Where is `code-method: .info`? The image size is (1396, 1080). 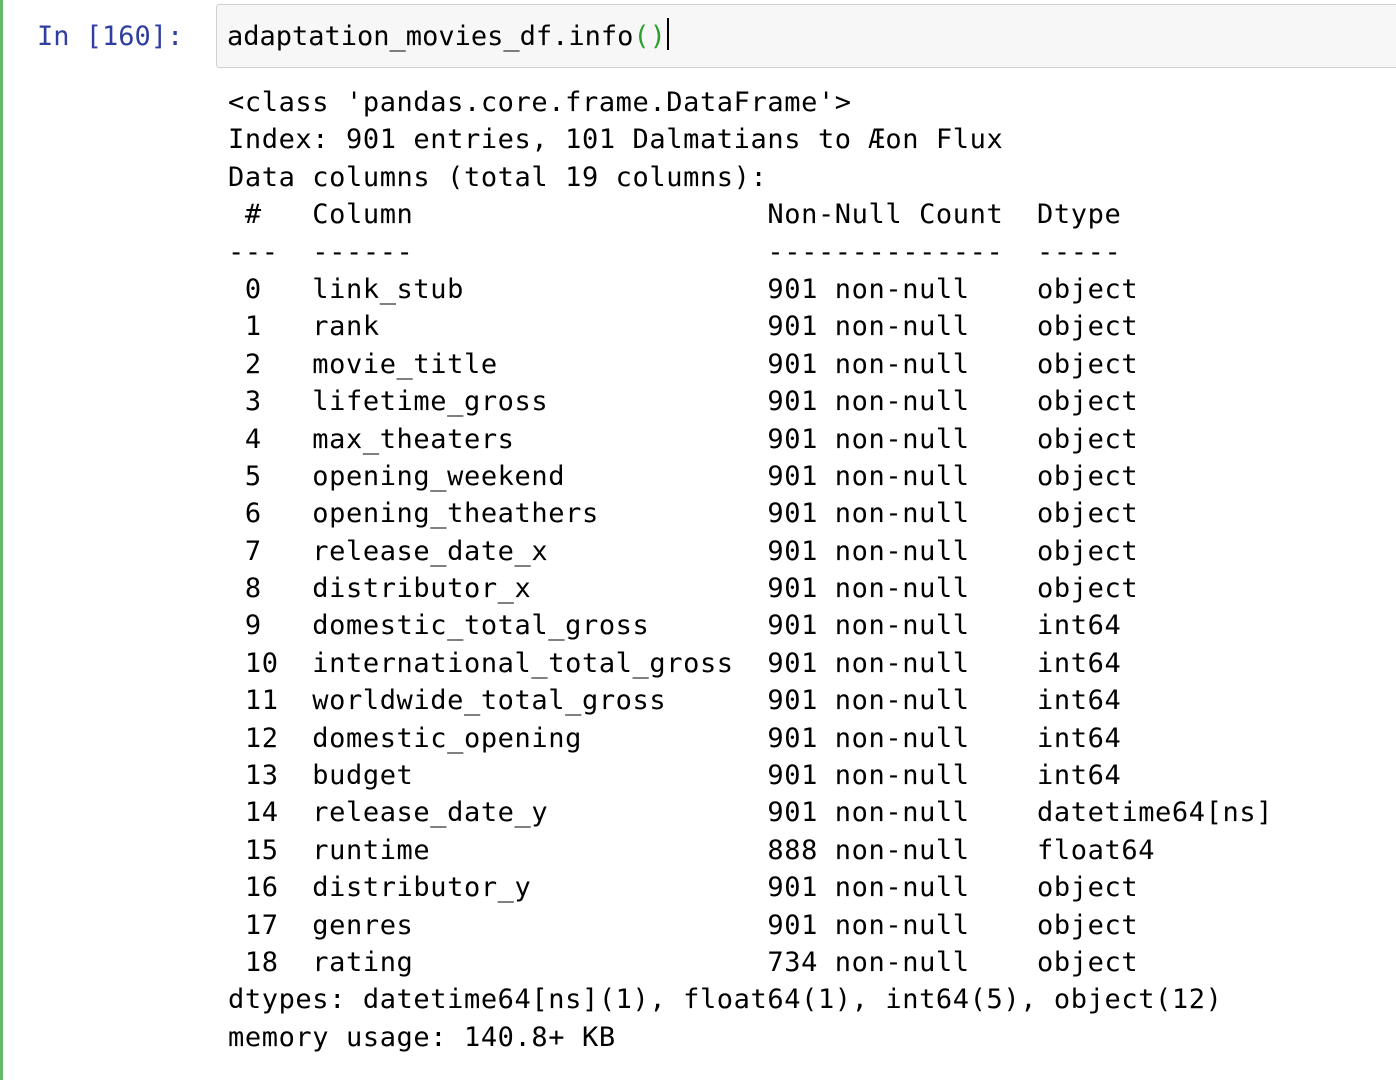 code-method: .info is located at coordinates (593, 36).